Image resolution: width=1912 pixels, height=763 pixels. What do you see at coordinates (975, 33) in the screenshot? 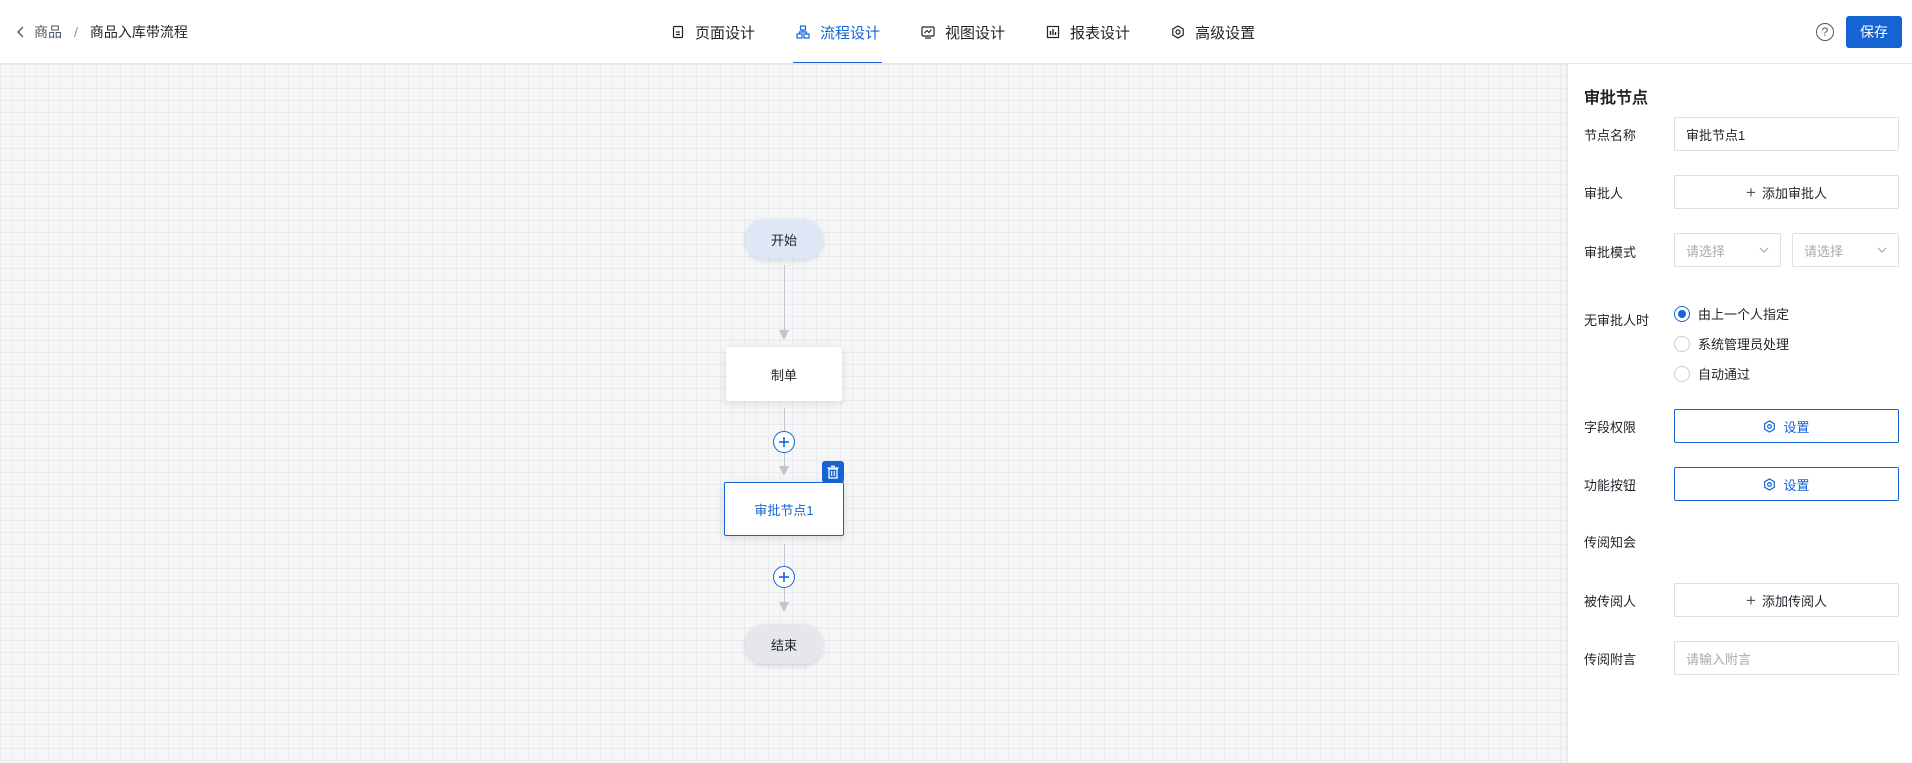
I see `tab-label: 视图设计` at bounding box center [975, 33].